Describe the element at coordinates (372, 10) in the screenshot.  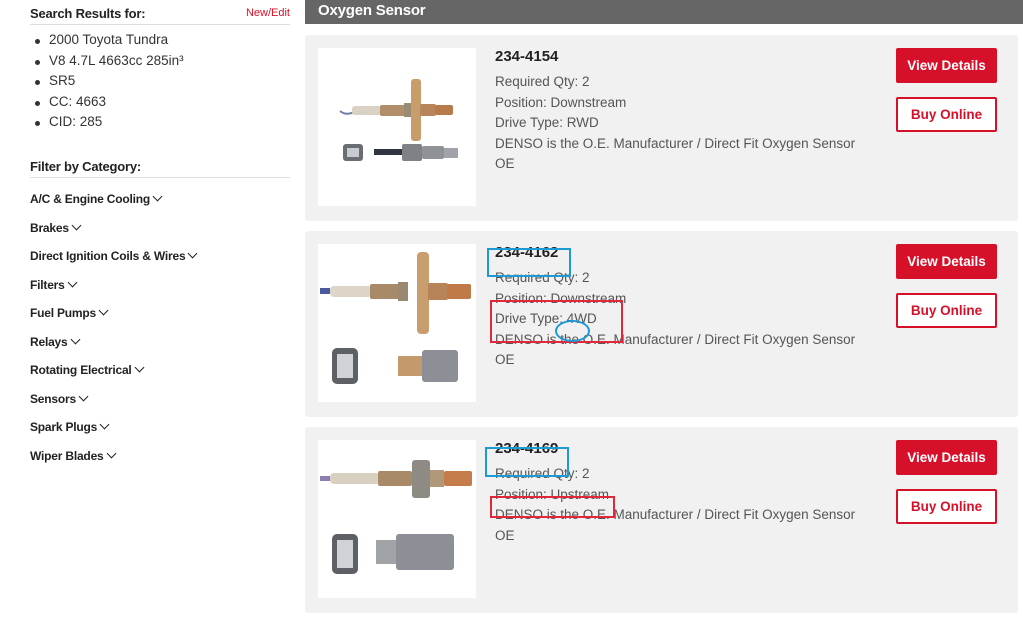
I see `page-title: Oxygen Sensor` at that location.